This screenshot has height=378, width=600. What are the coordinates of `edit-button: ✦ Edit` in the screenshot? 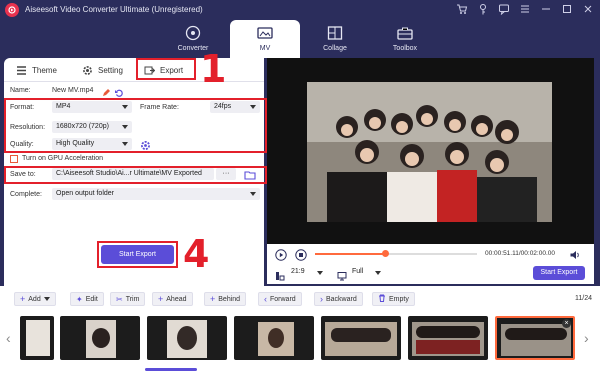 It's located at (87, 299).